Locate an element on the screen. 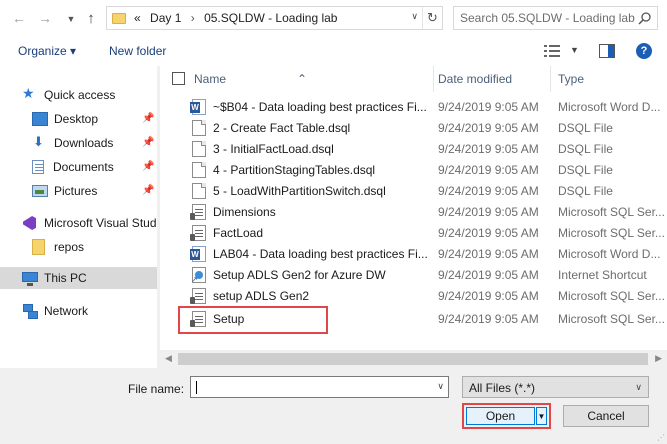  nav-item-quick-access: Quick access is located at coordinates (78, 95).